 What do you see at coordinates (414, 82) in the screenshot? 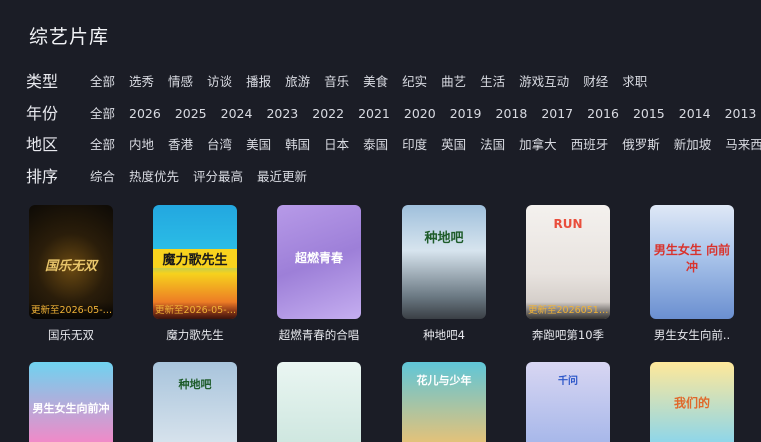
I see `filter-option: 纪实` at bounding box center [414, 82].